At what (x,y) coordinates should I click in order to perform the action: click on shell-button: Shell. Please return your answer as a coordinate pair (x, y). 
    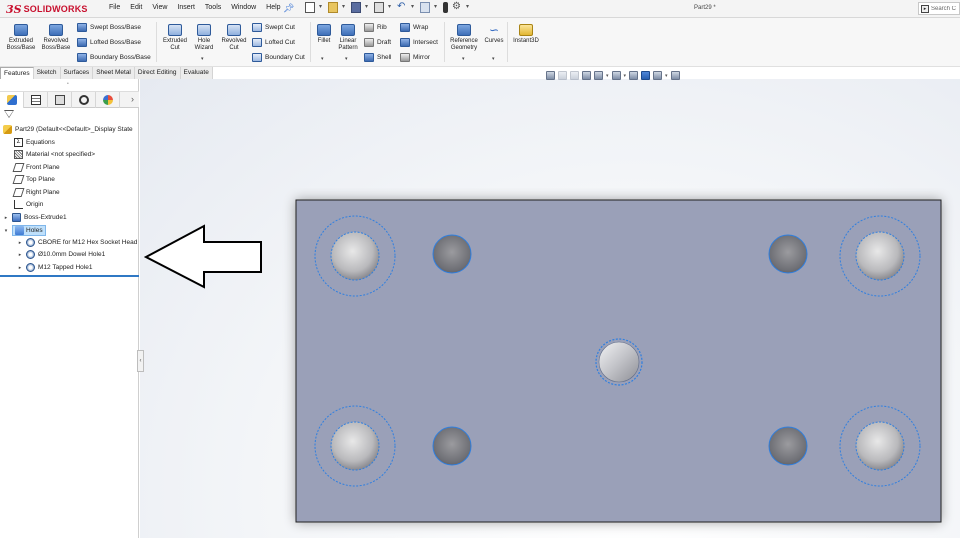
    Looking at the image, I should click on (377, 57).